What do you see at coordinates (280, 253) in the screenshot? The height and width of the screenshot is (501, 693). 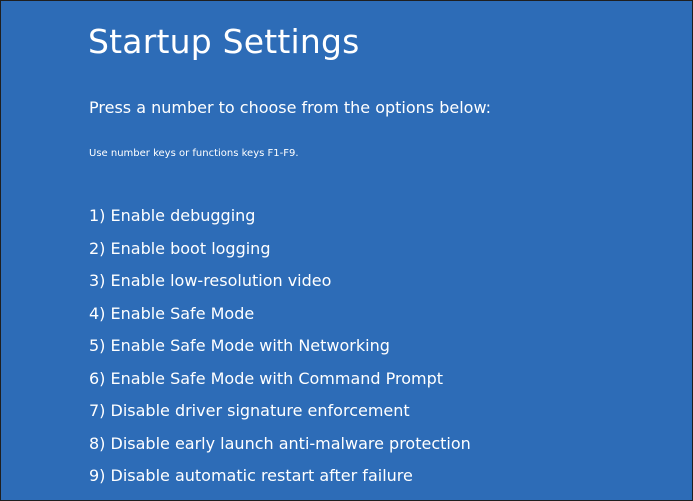 I see `option-enable-boot-logging: 2) Enable boot logging` at bounding box center [280, 253].